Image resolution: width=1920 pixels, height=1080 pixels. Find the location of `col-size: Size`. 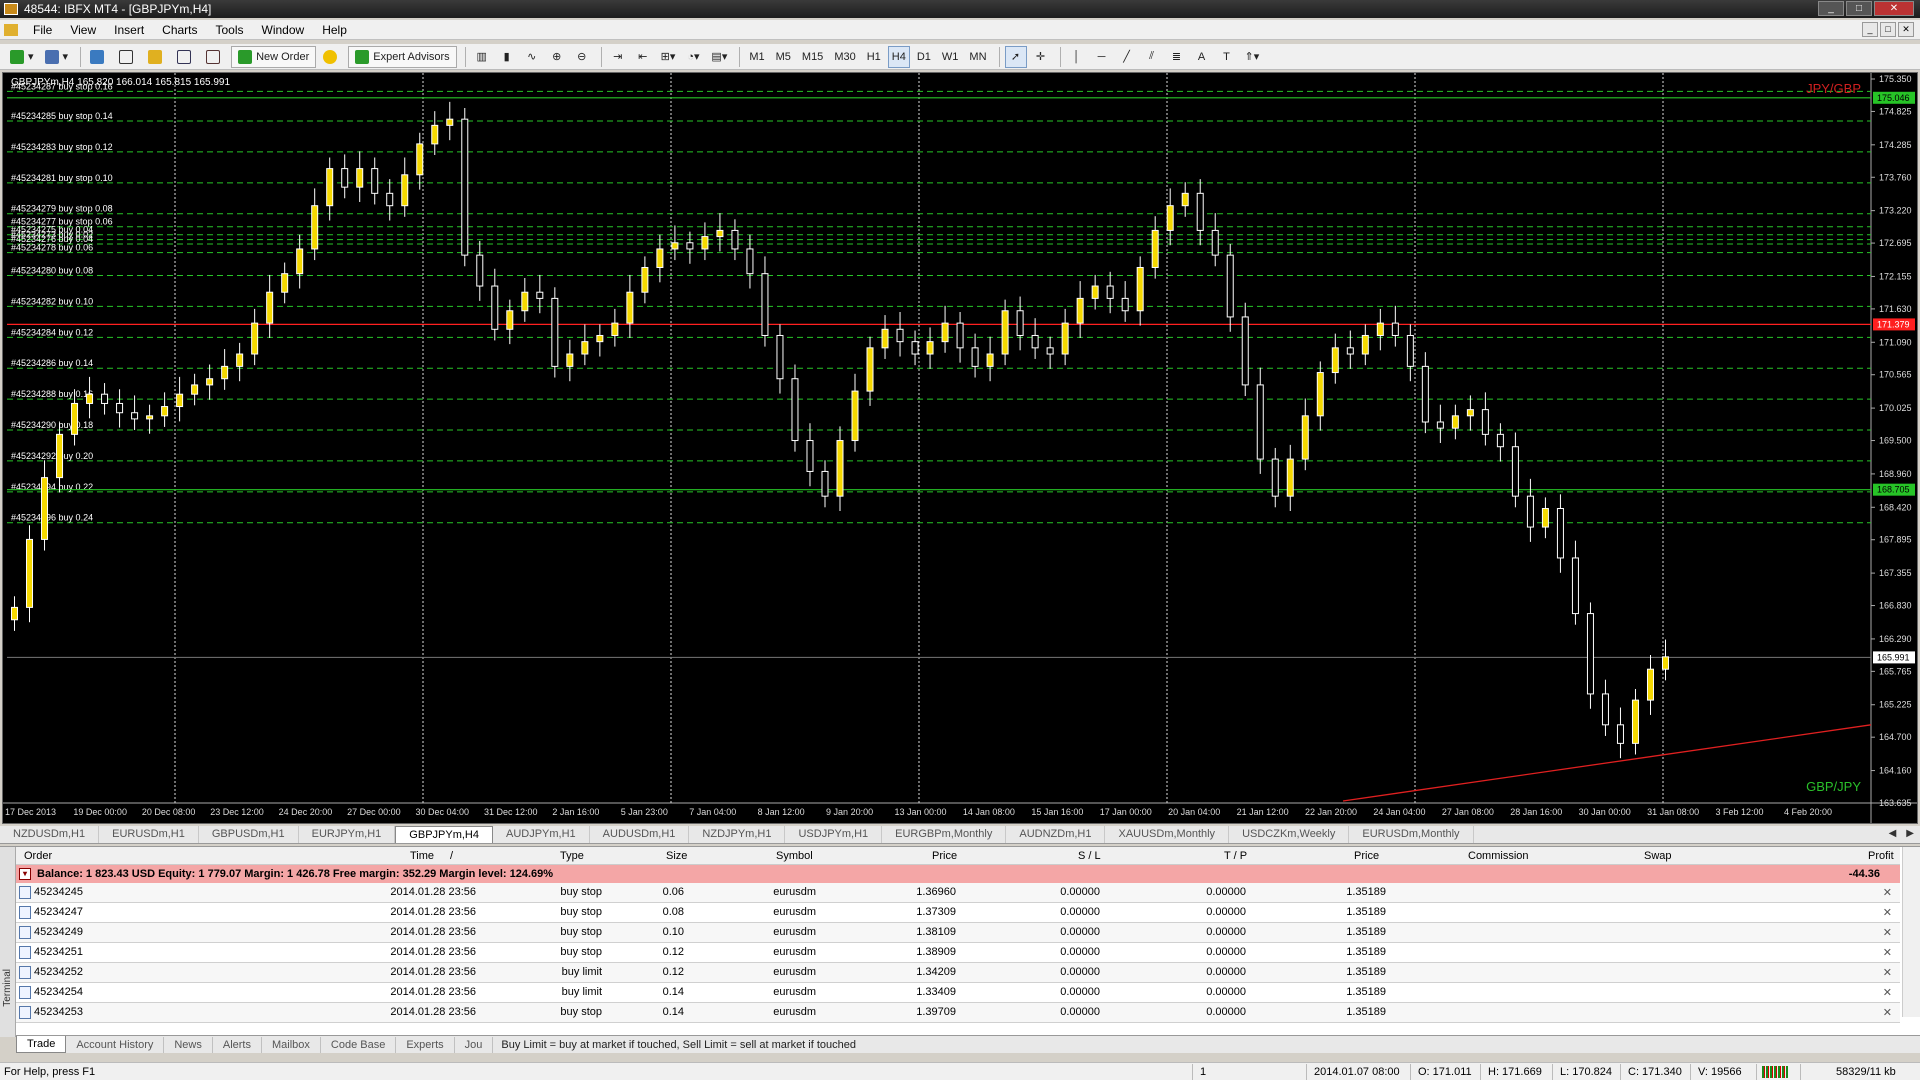

col-size: Size is located at coordinates (676, 856).